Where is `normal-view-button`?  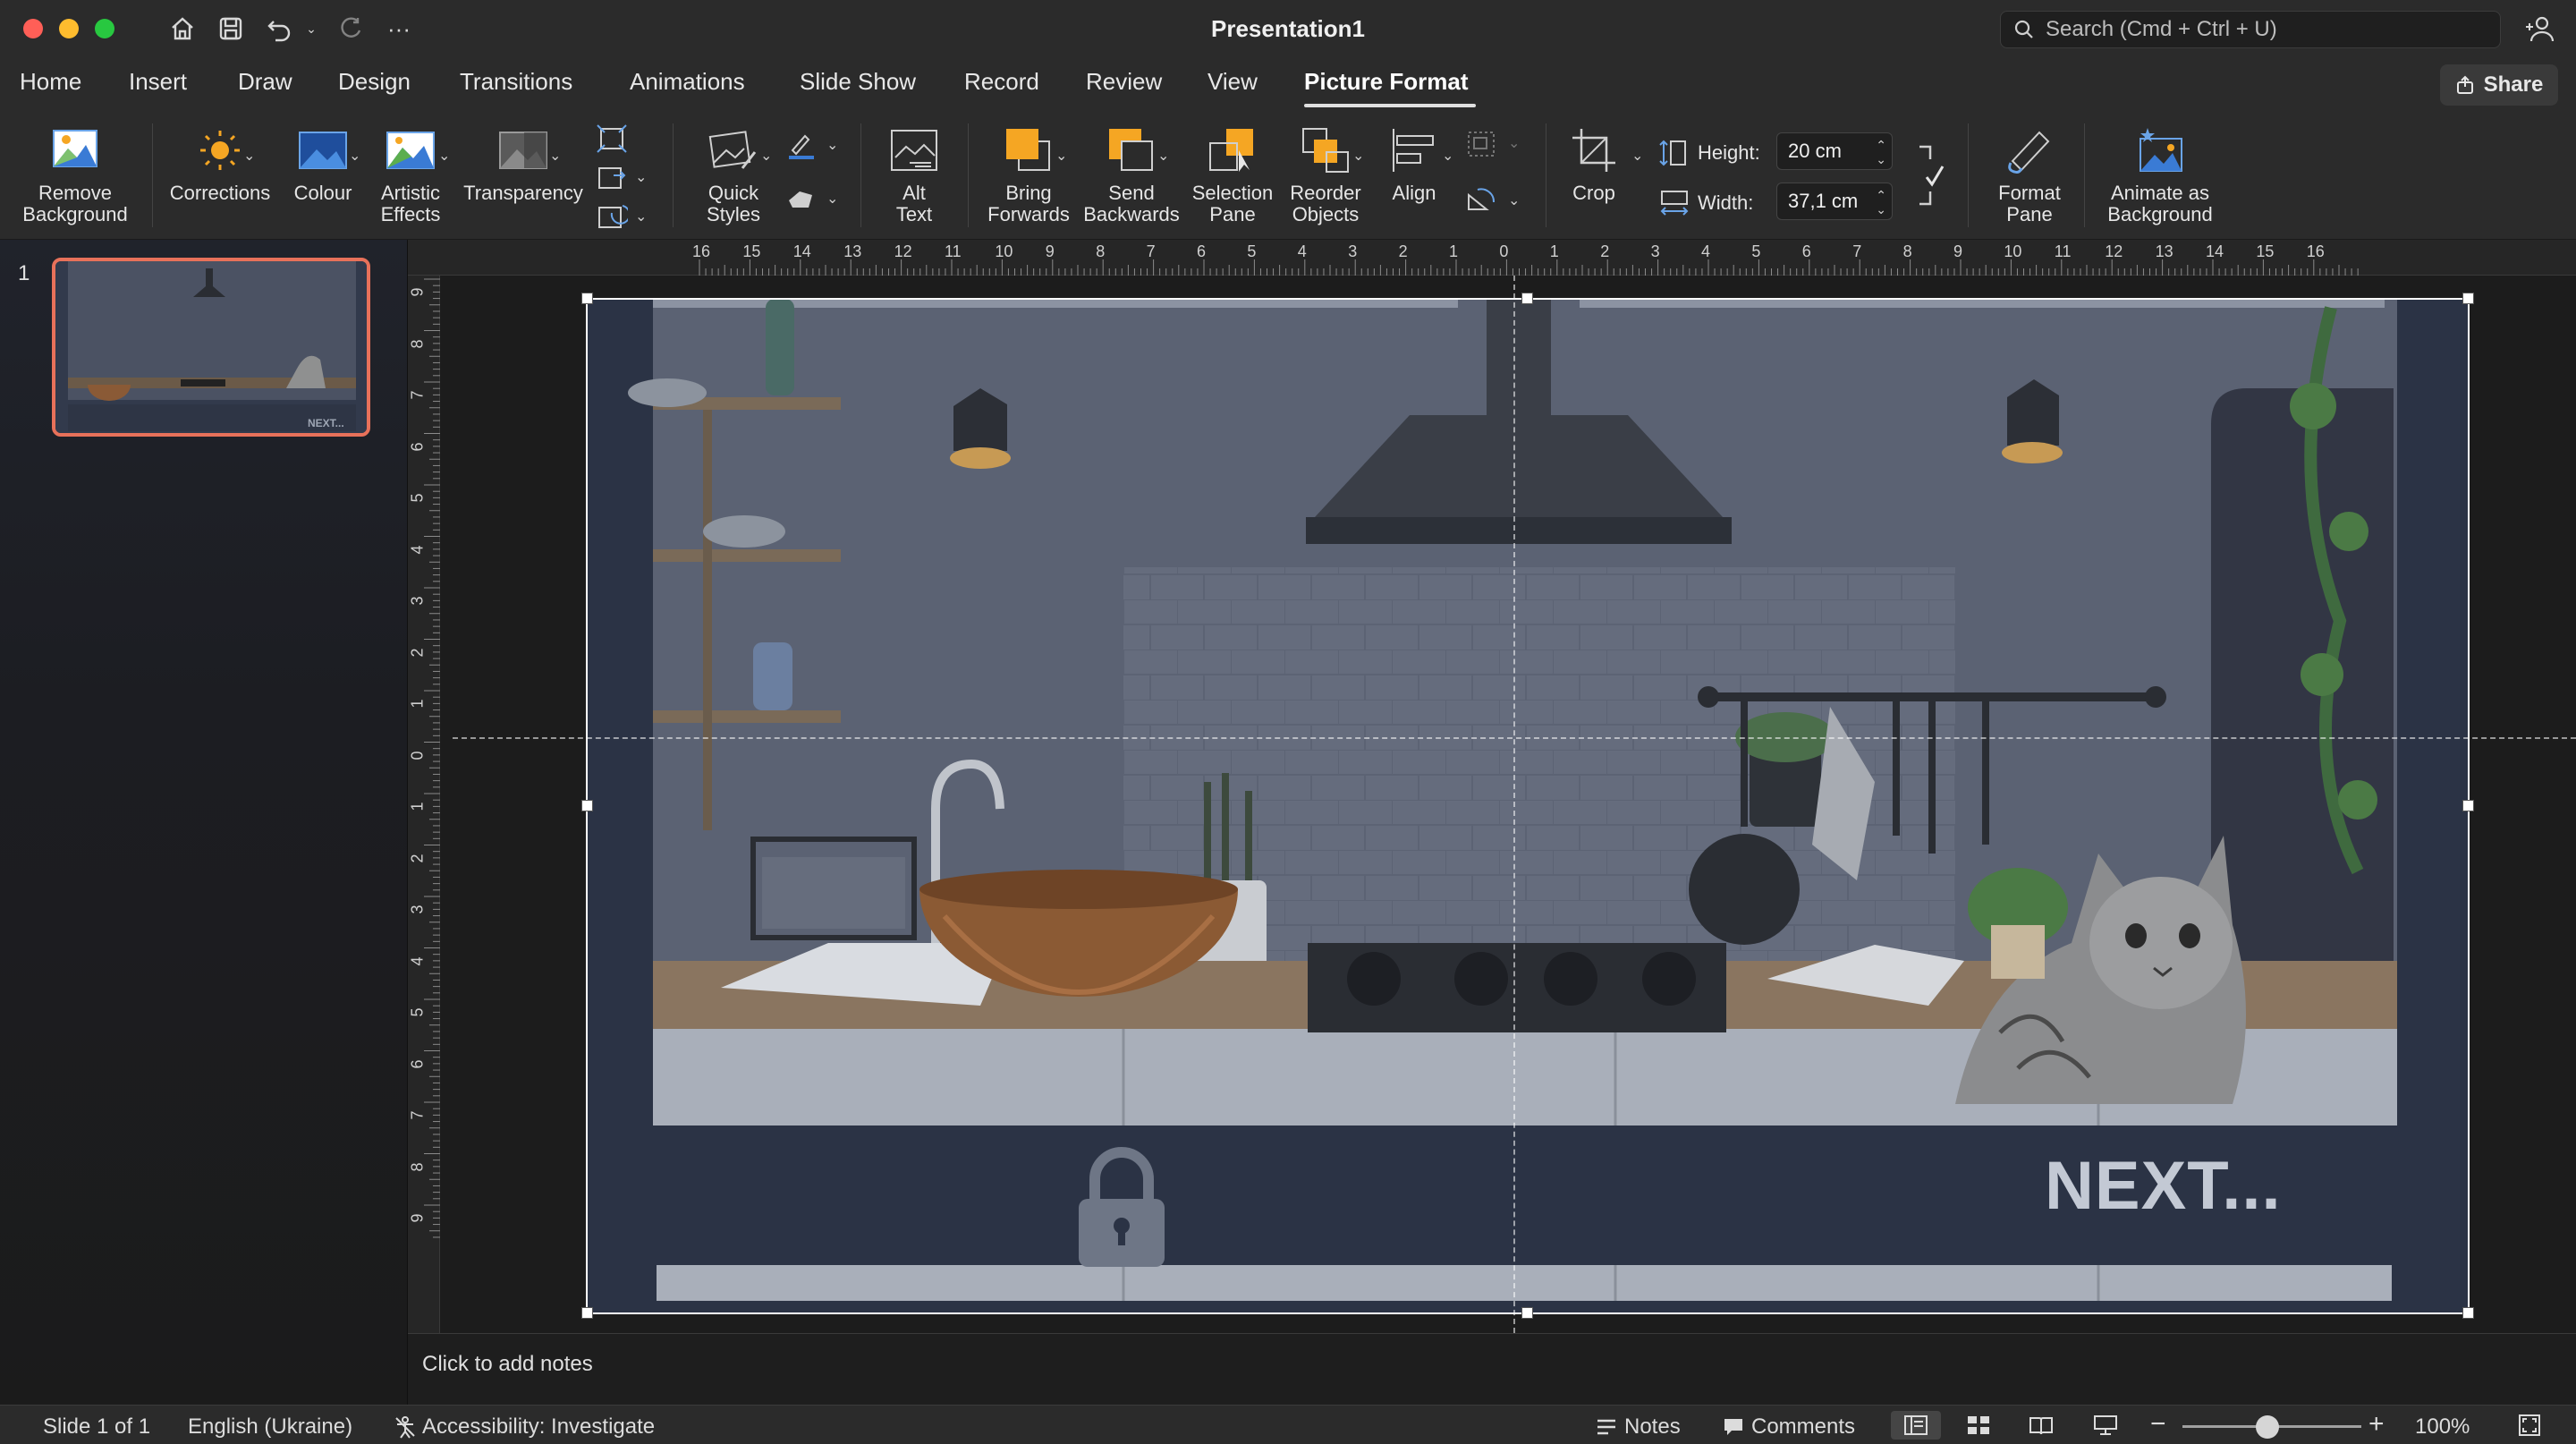
normal-view-button is located at coordinates (1916, 1426).